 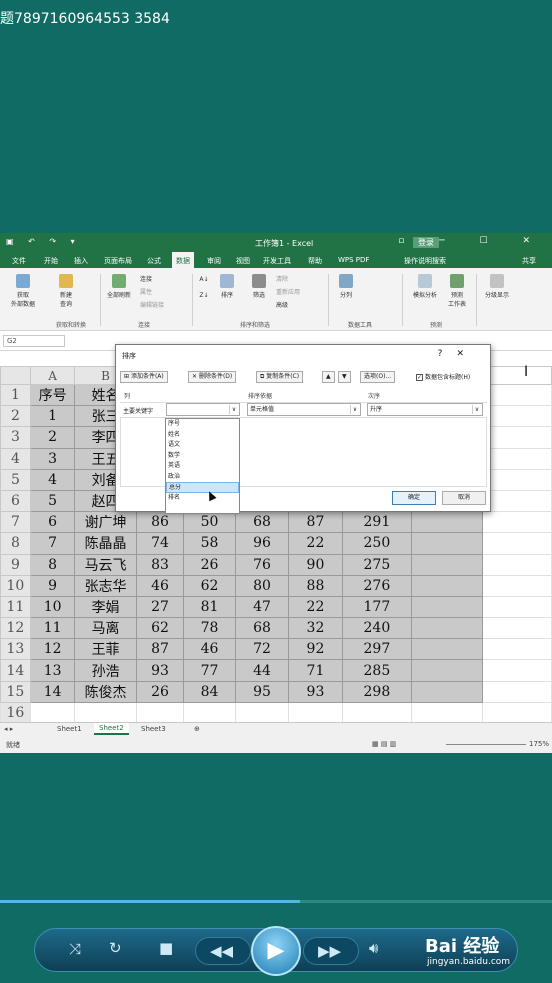 What do you see at coordinates (81, 261) in the screenshot?
I see `tab-insert: 插入` at bounding box center [81, 261].